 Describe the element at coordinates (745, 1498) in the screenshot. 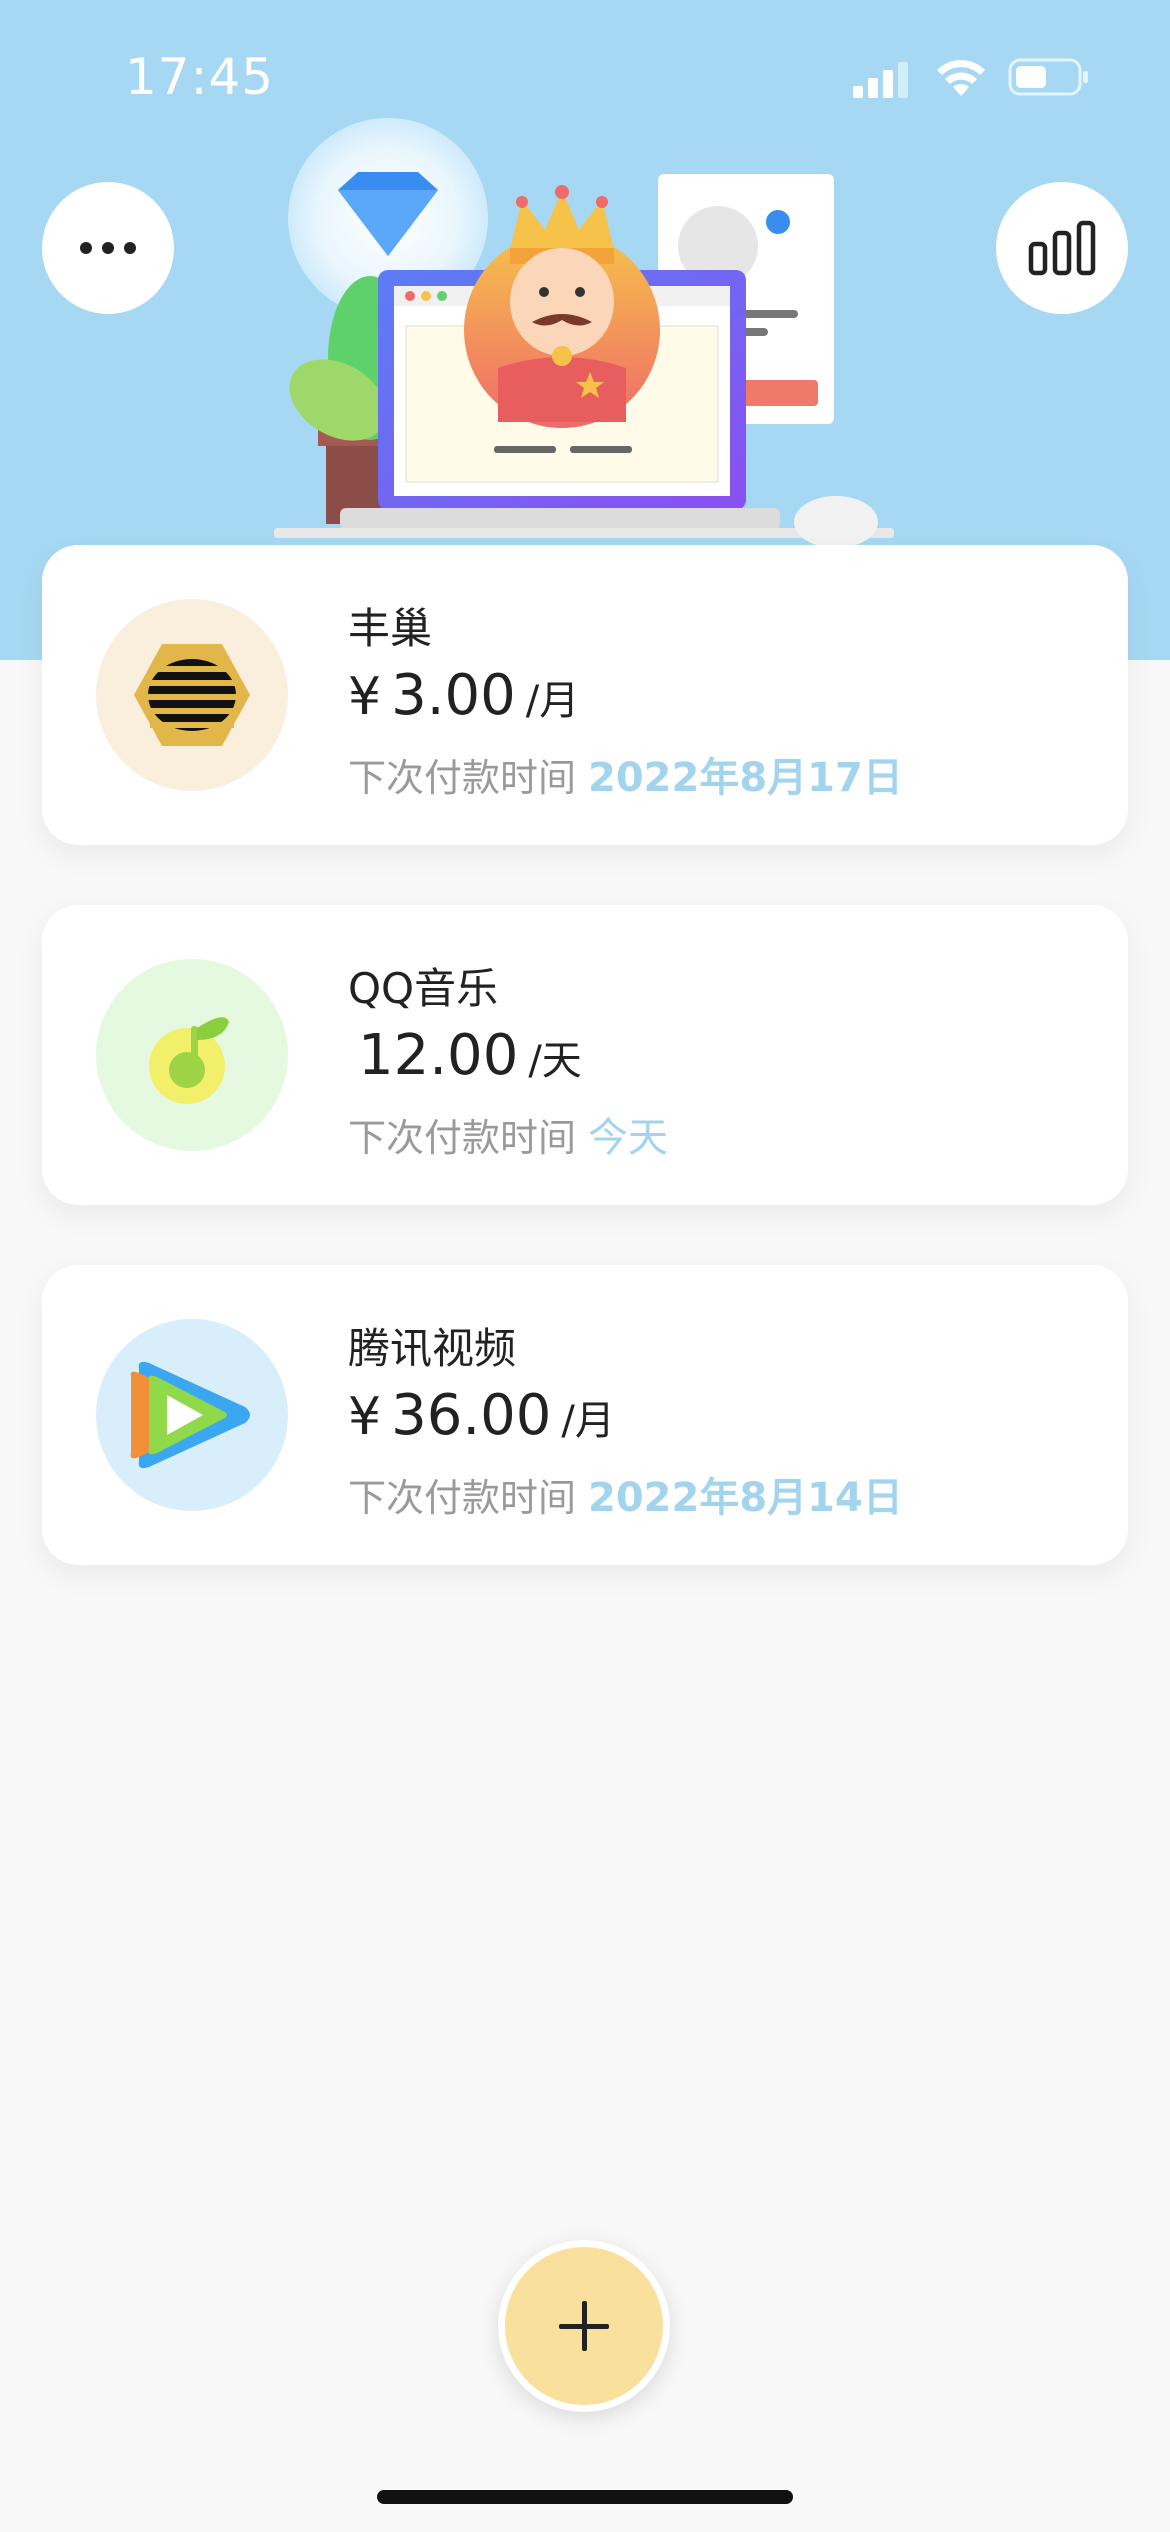

I see `next-payment-date: 2022年8月14日` at that location.